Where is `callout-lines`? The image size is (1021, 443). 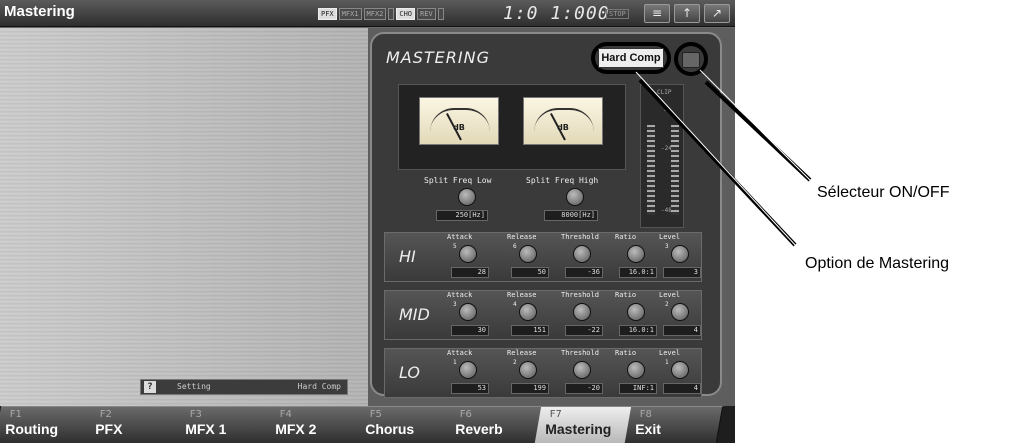
callout-lines is located at coordinates (724, 158).